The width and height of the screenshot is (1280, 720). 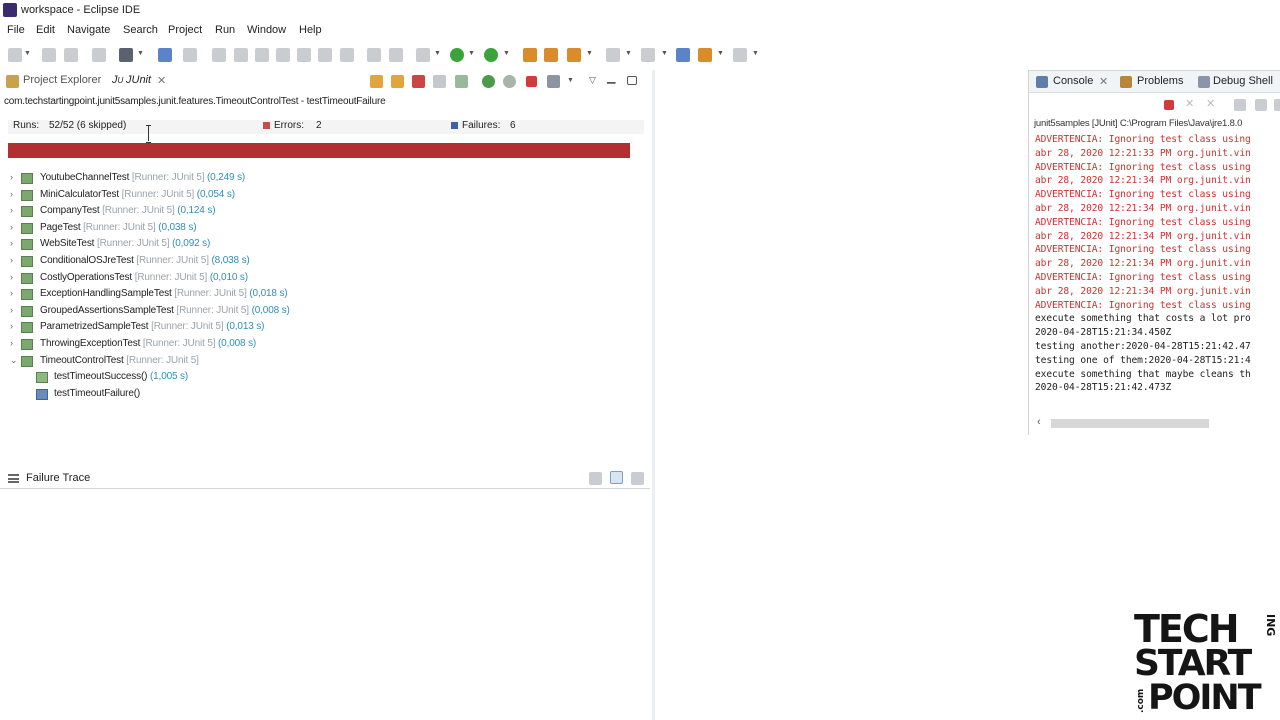 I want to click on suspend-icon, so click(x=241, y=55).